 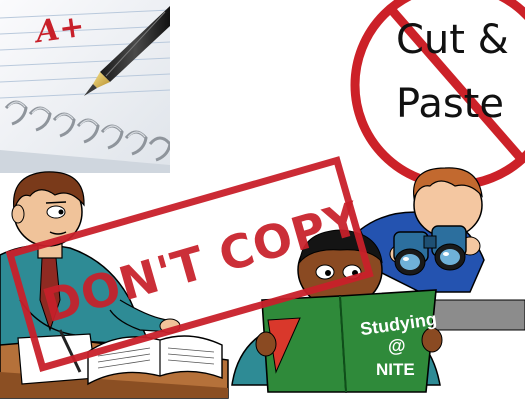 What do you see at coordinates (397, 346) in the screenshot?
I see `book-title-line2: @` at bounding box center [397, 346].